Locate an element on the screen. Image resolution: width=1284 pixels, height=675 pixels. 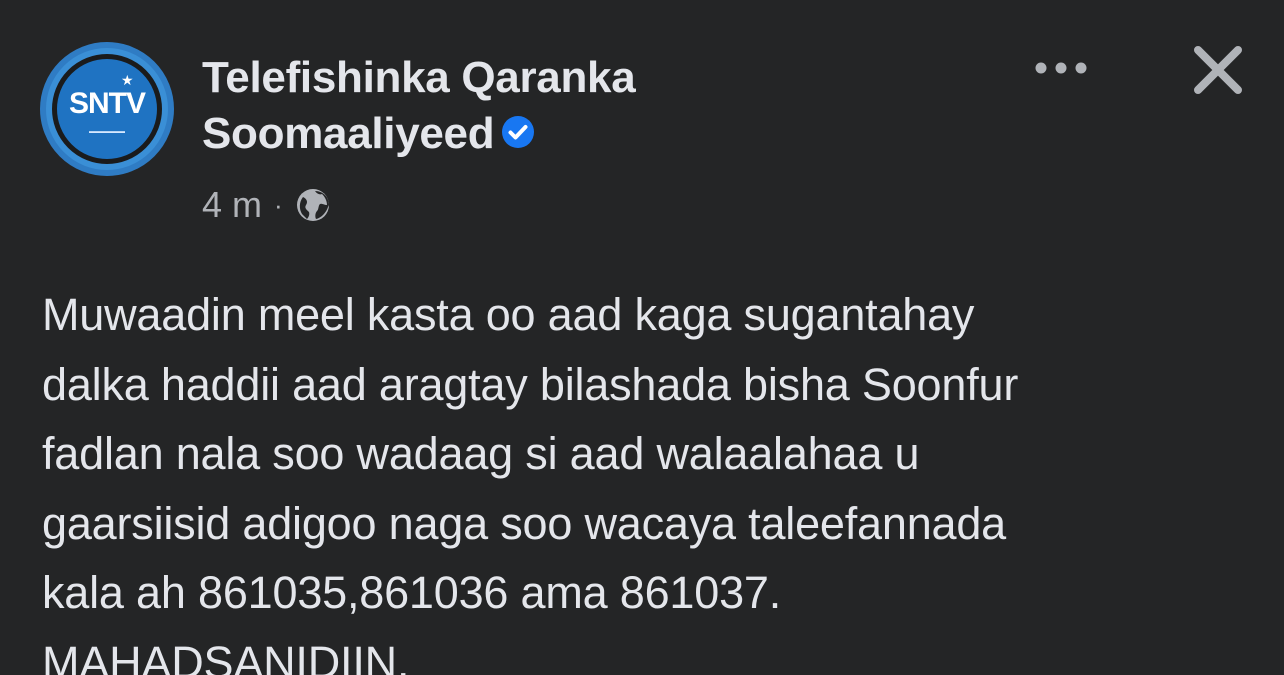
more-options-icon is located at coordinates (1061, 68).